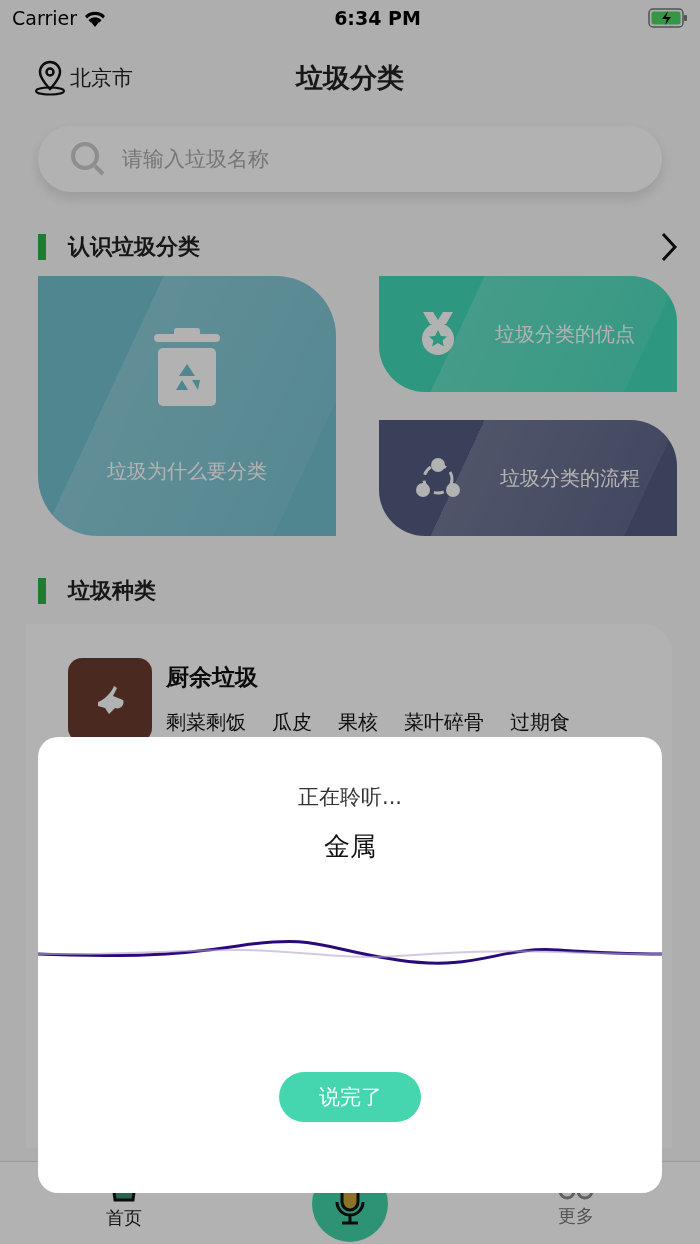  I want to click on recognized-text: 金属, so click(350, 846).